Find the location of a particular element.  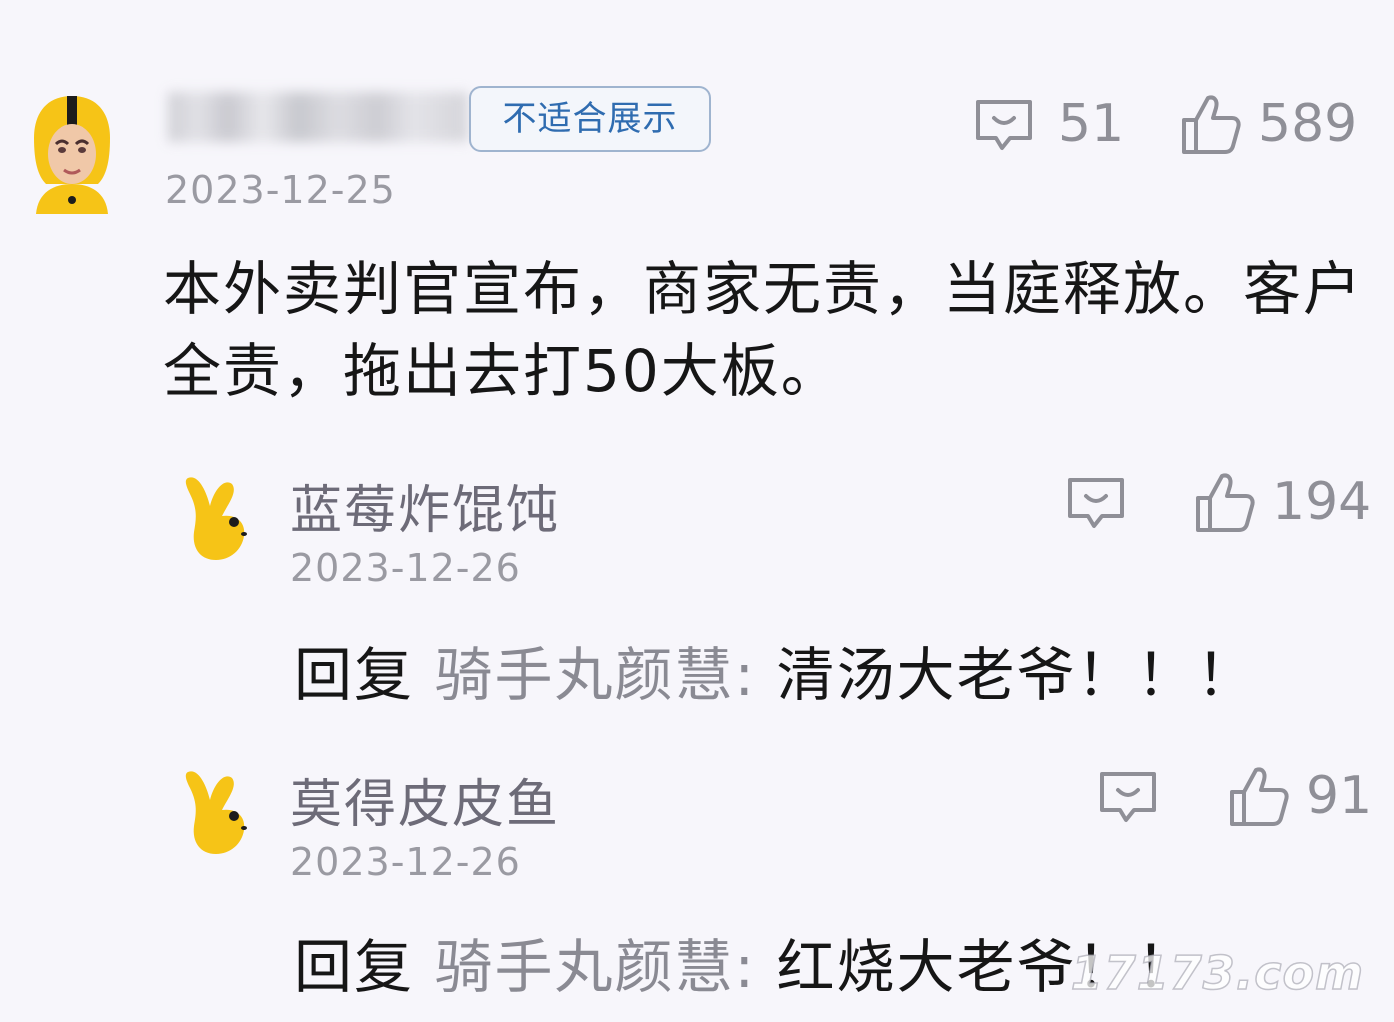

reply-like-count: 194 is located at coordinates (1322, 502).